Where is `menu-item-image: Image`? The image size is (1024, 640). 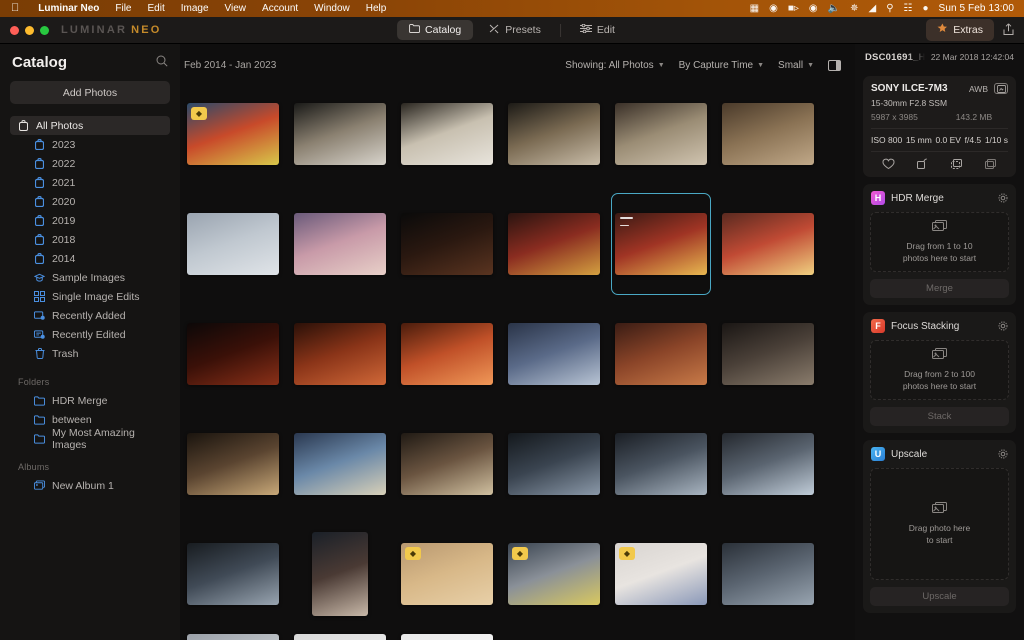 menu-item-image: Image is located at coordinates (195, 8).